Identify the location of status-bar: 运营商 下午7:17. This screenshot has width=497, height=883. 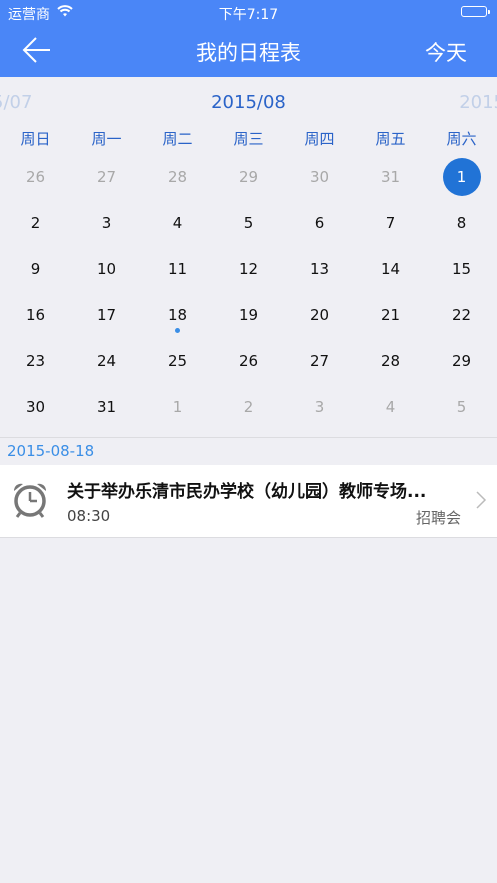
(248, 12).